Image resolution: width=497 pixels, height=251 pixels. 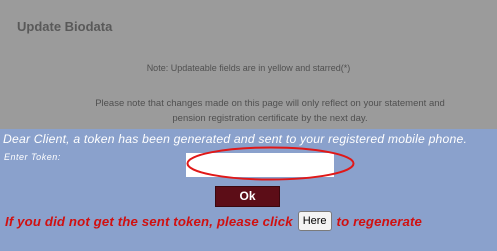 I want to click on regenerate-suffix-text: to regenerate, so click(x=379, y=221).